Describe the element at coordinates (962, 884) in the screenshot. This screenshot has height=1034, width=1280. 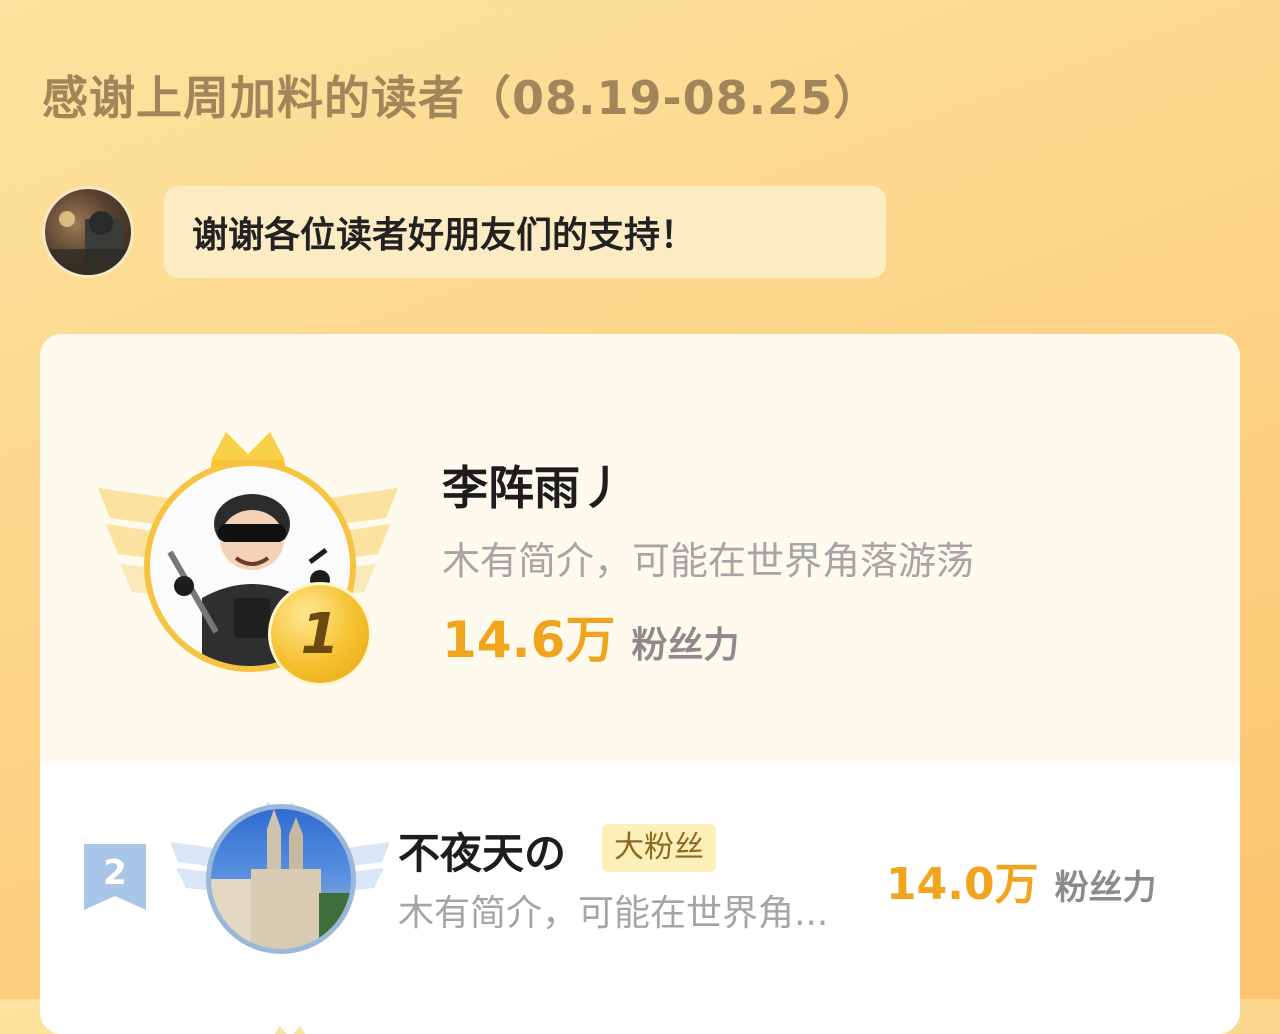
I see `fan-power-value: 14.0万` at that location.